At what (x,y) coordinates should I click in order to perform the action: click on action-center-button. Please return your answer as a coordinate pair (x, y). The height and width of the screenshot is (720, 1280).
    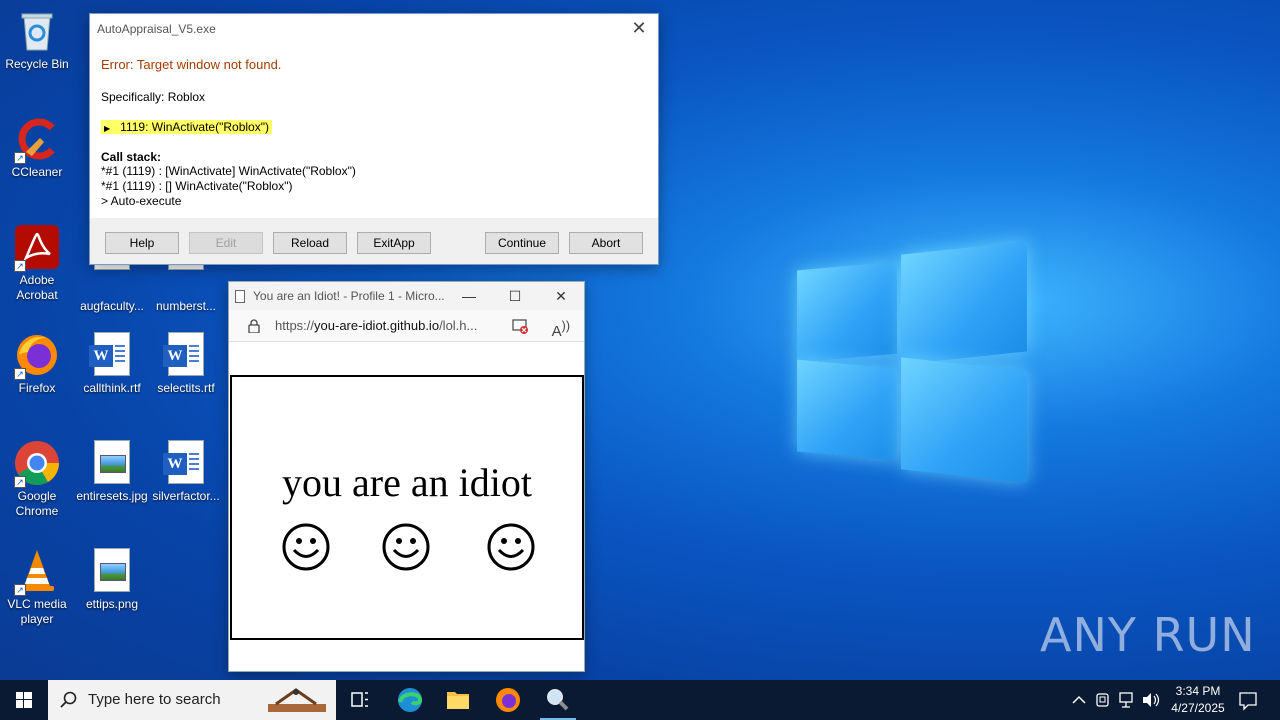
    Looking at the image, I should click on (1248, 700).